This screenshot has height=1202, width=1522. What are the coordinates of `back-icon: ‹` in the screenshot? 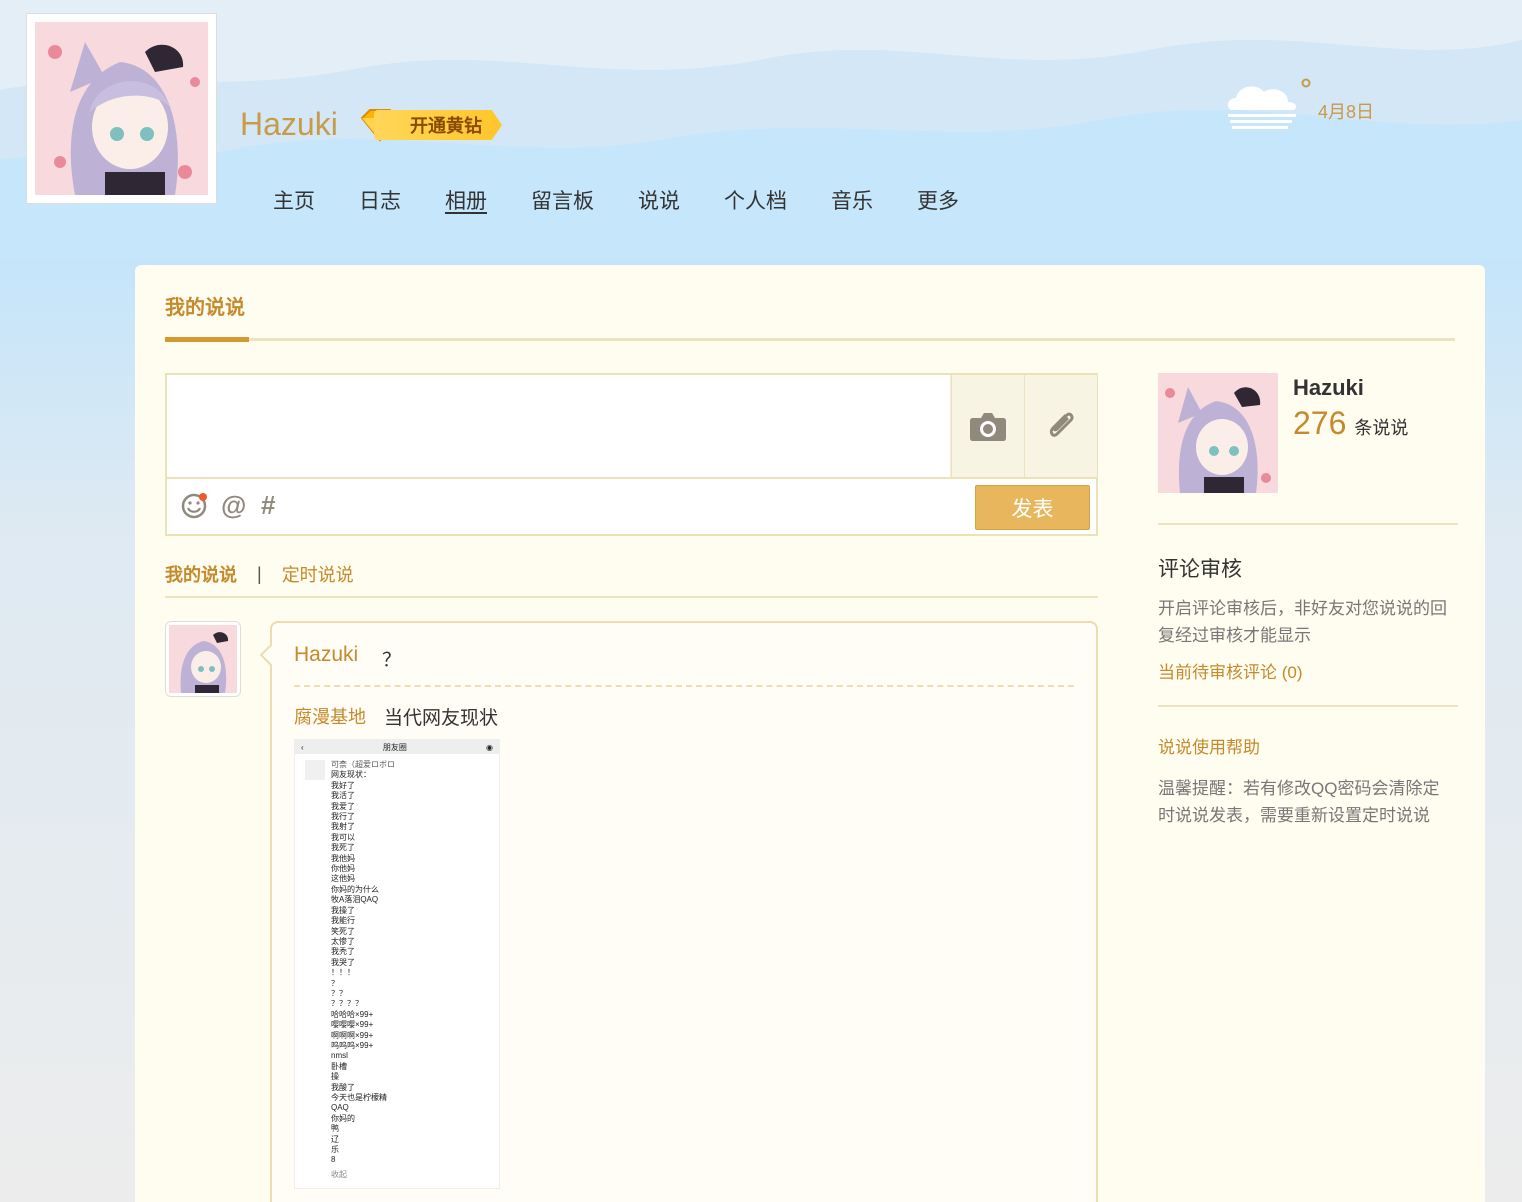 It's located at (302, 747).